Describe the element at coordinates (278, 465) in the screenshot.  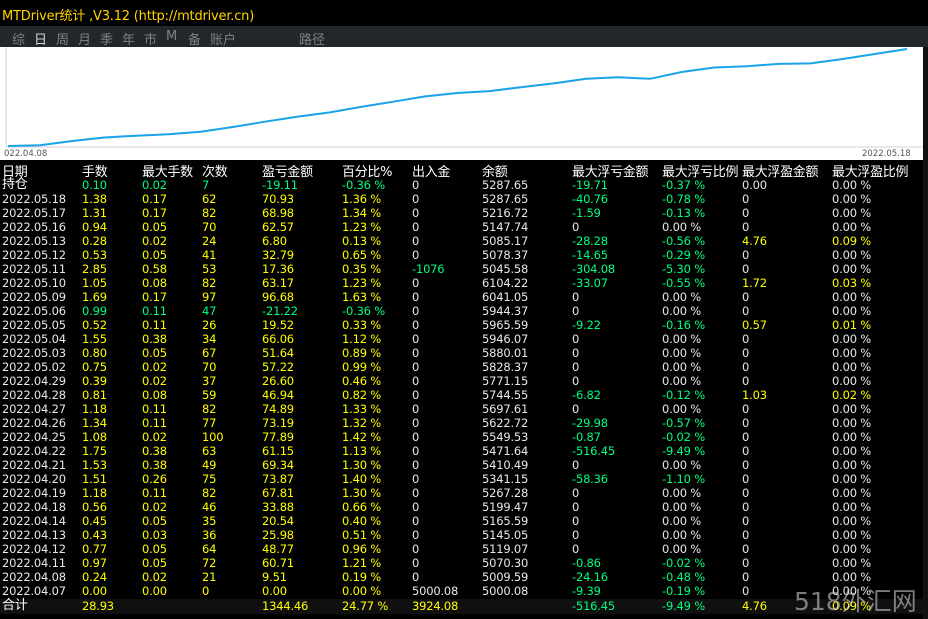
I see `cell-4: 69.34` at that location.